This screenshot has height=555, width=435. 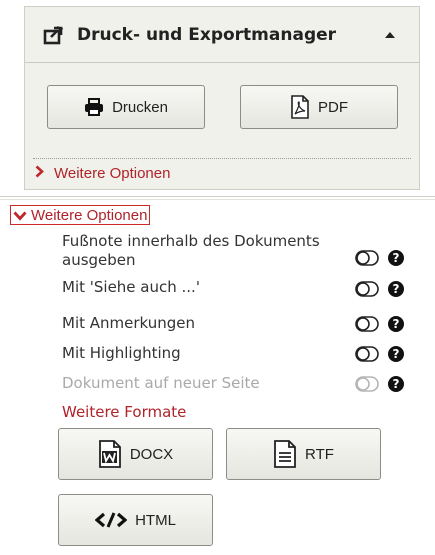 I want to click on section-divider, so click(x=217, y=196).